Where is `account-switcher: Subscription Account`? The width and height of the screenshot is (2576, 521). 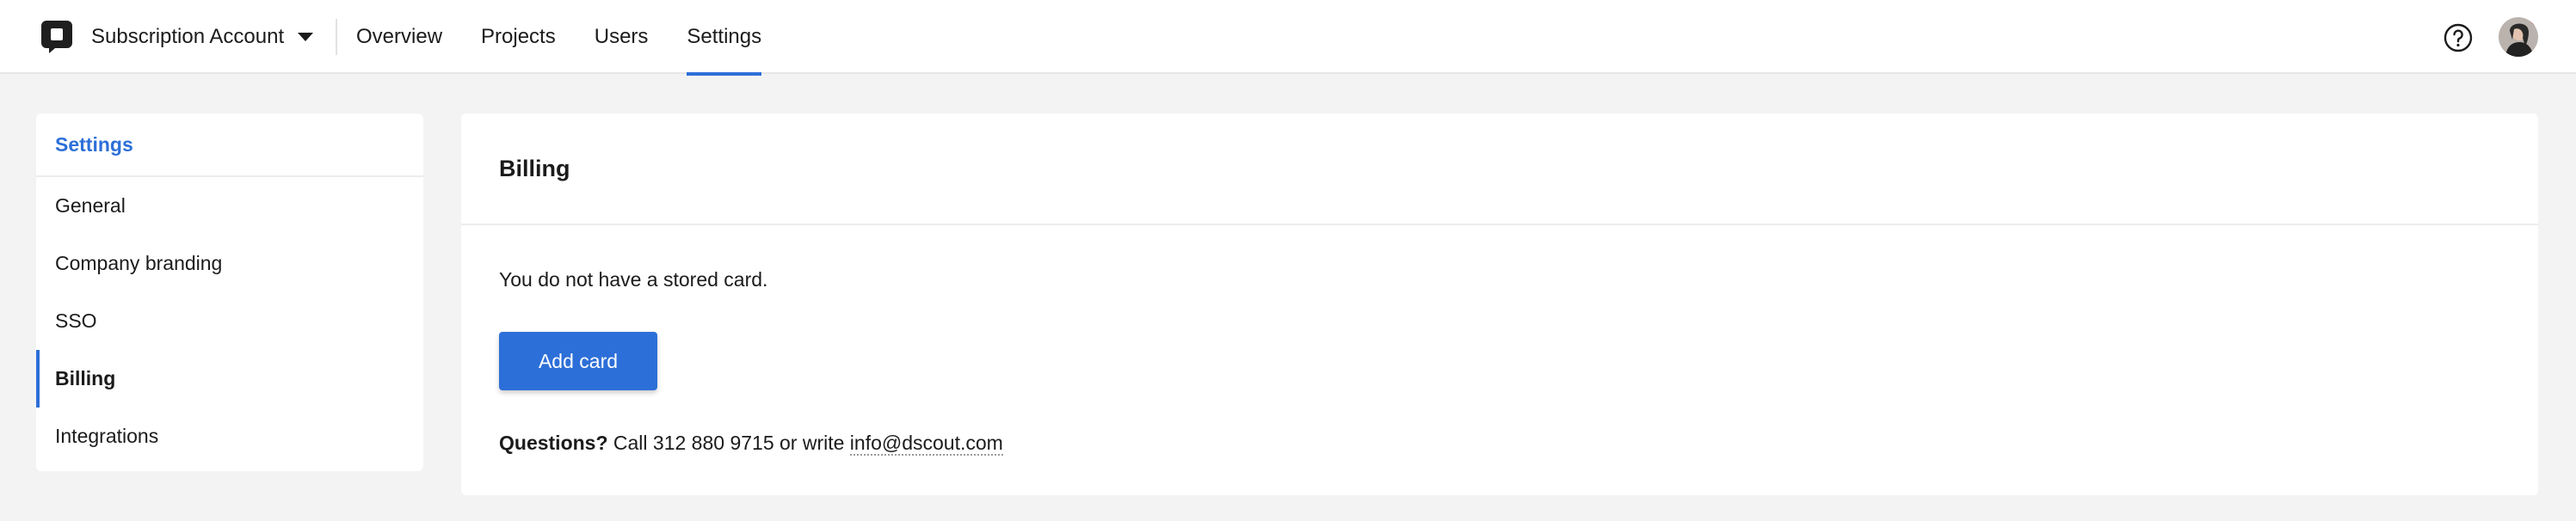
account-switcher: Subscription Account is located at coordinates (202, 37).